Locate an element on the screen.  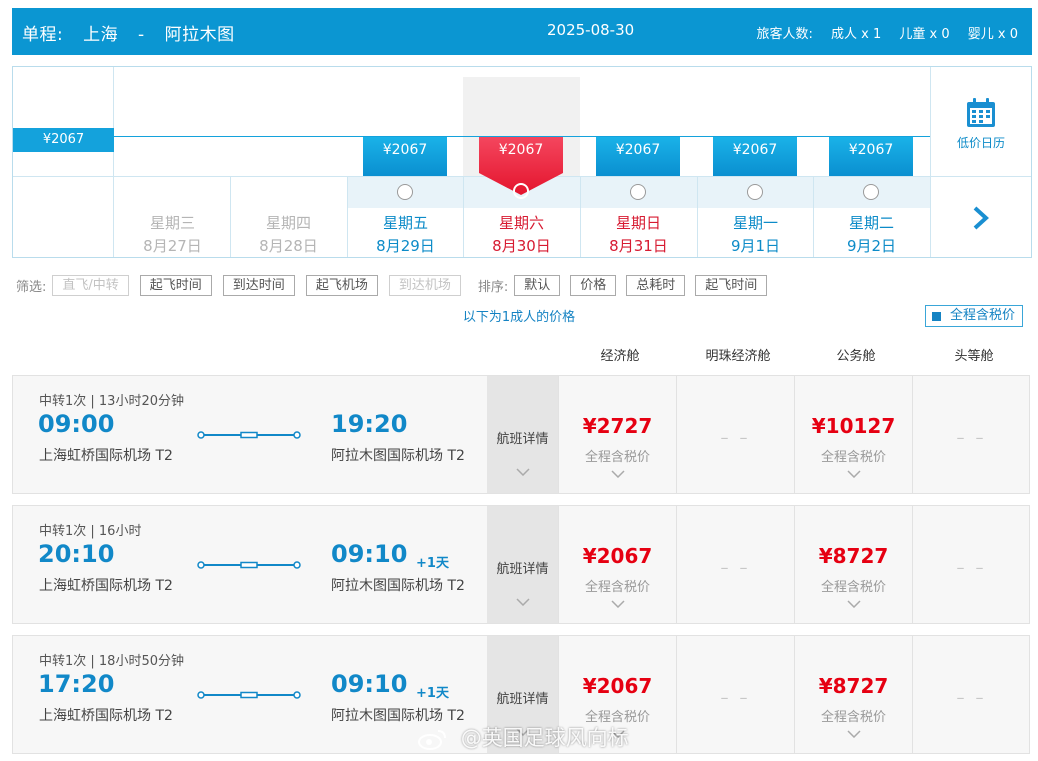
chevron-right-icon is located at coordinates (981, 218).